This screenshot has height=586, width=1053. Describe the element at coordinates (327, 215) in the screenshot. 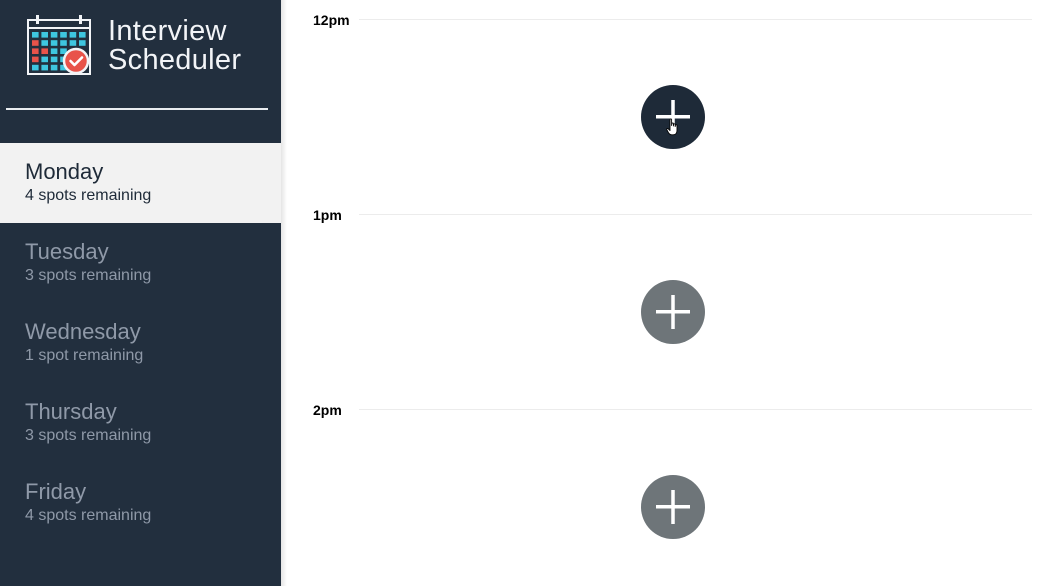

I see `slot-time-label: 1pm` at that location.